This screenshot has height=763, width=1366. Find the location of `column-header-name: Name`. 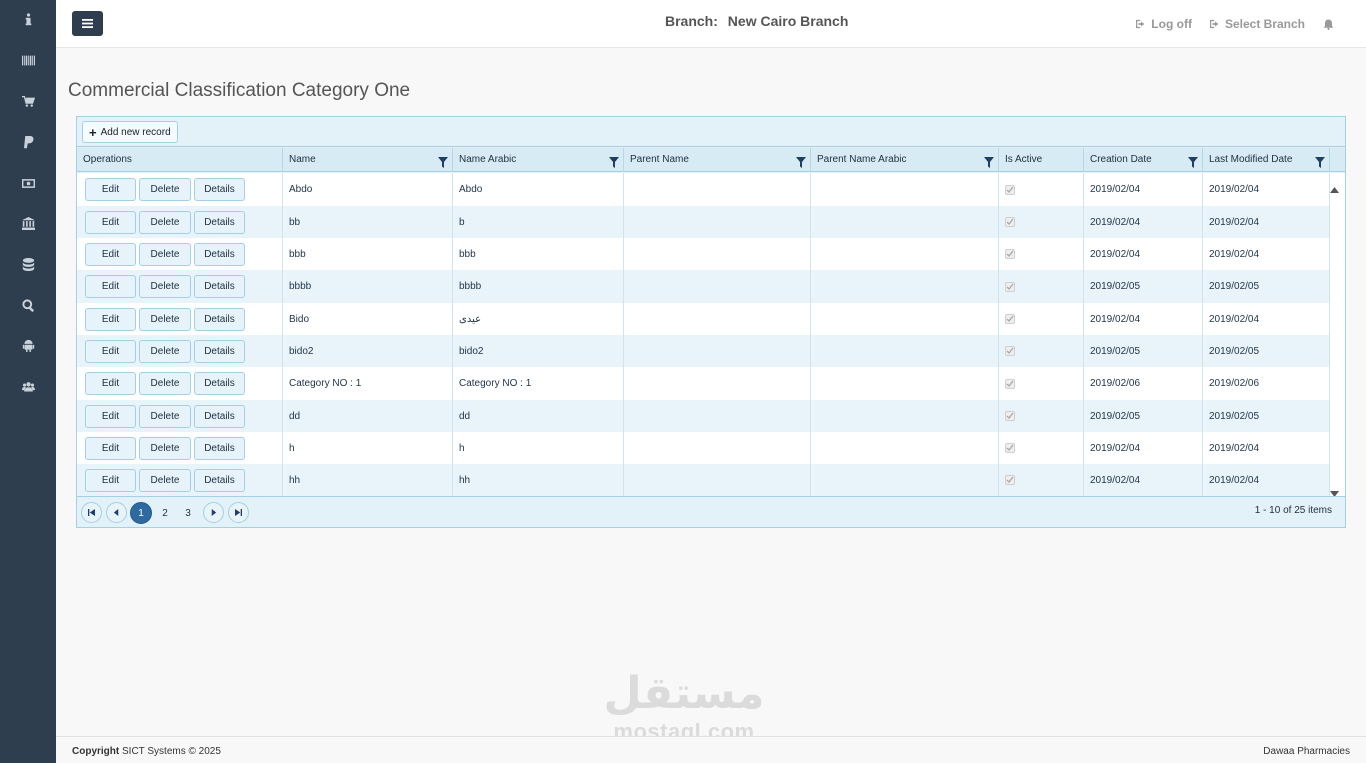

column-header-name: Name is located at coordinates (368, 160).